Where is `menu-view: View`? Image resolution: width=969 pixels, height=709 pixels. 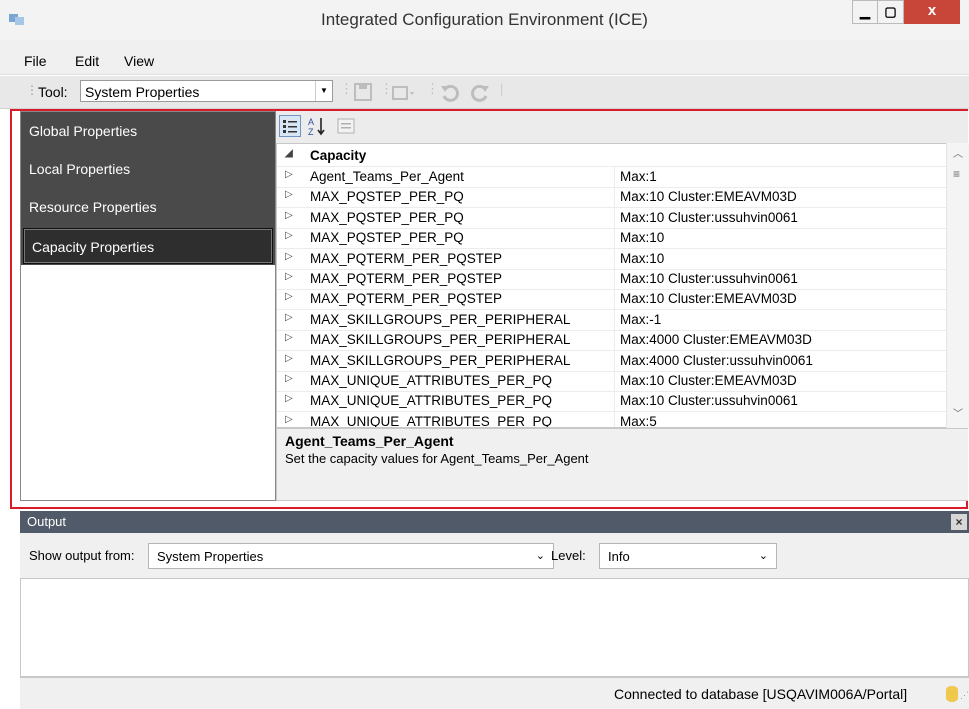 menu-view: View is located at coordinates (139, 61).